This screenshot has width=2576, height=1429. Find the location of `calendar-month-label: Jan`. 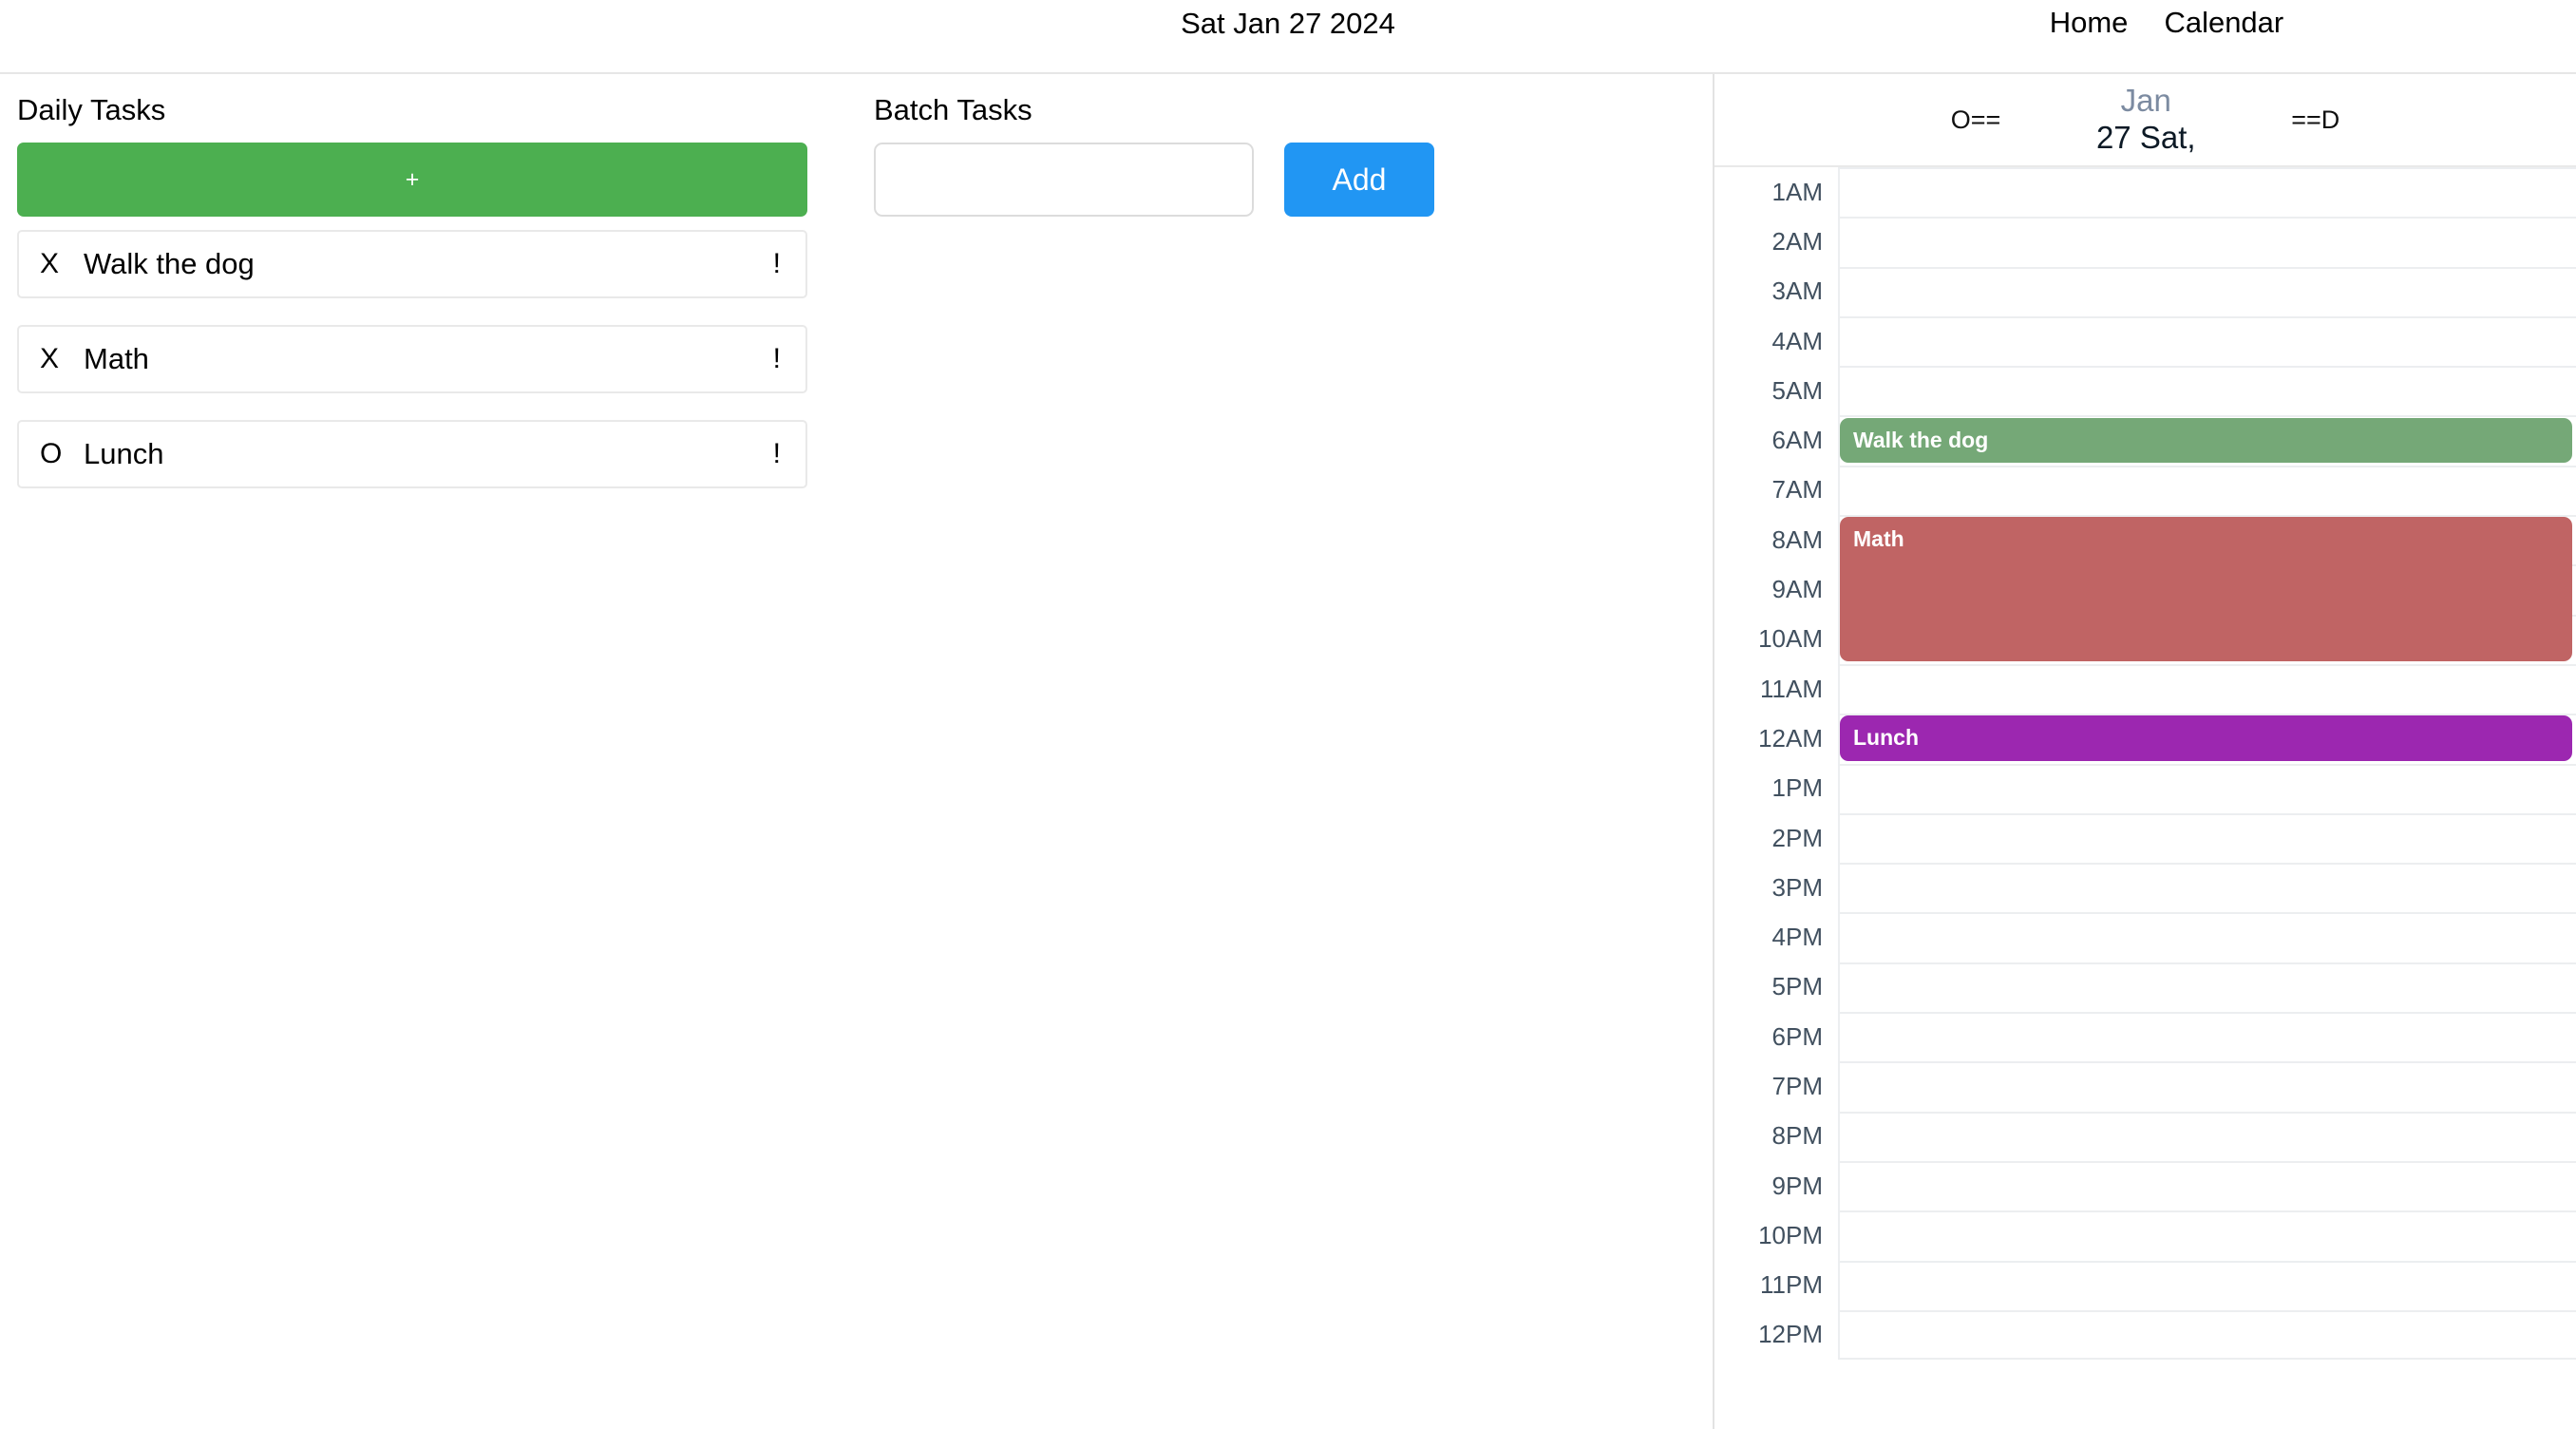

calendar-month-label: Jan is located at coordinates (2145, 100).